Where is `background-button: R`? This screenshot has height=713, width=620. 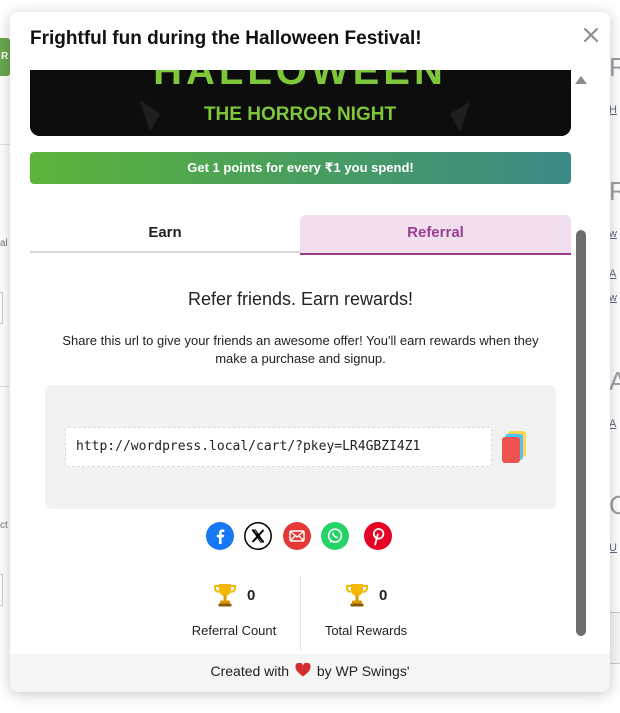 background-button: R is located at coordinates (5, 57).